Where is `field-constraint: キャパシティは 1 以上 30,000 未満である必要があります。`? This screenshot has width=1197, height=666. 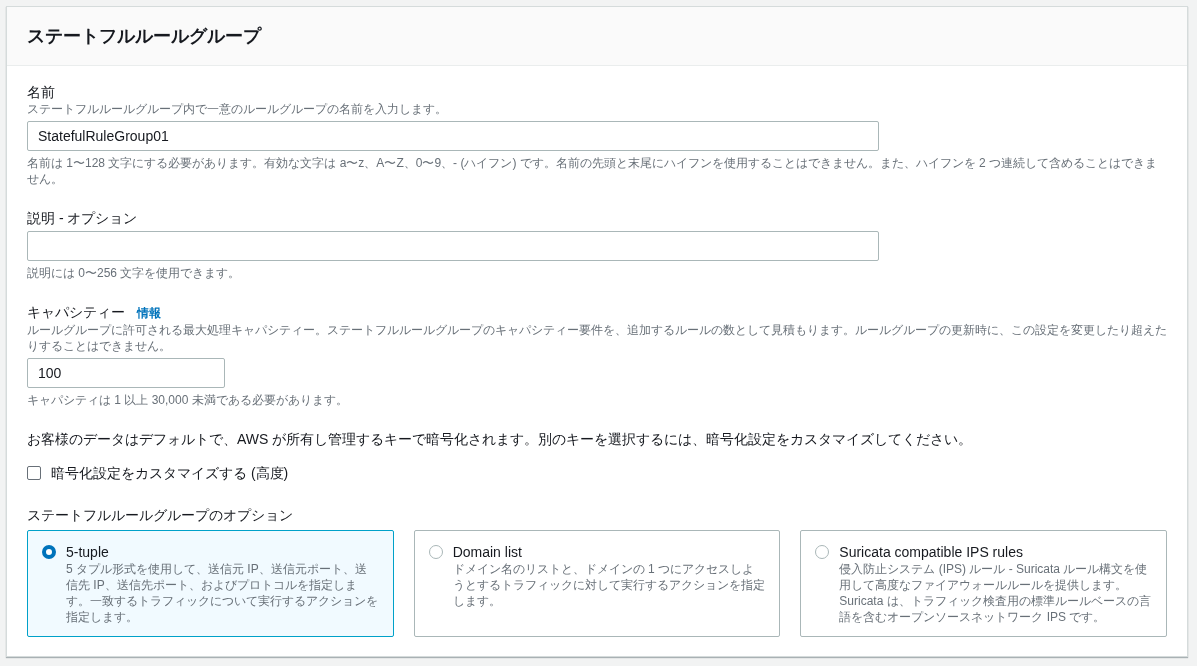
field-constraint: キャパシティは 1 以上 30,000 未満である必要があります。 is located at coordinates (188, 400).